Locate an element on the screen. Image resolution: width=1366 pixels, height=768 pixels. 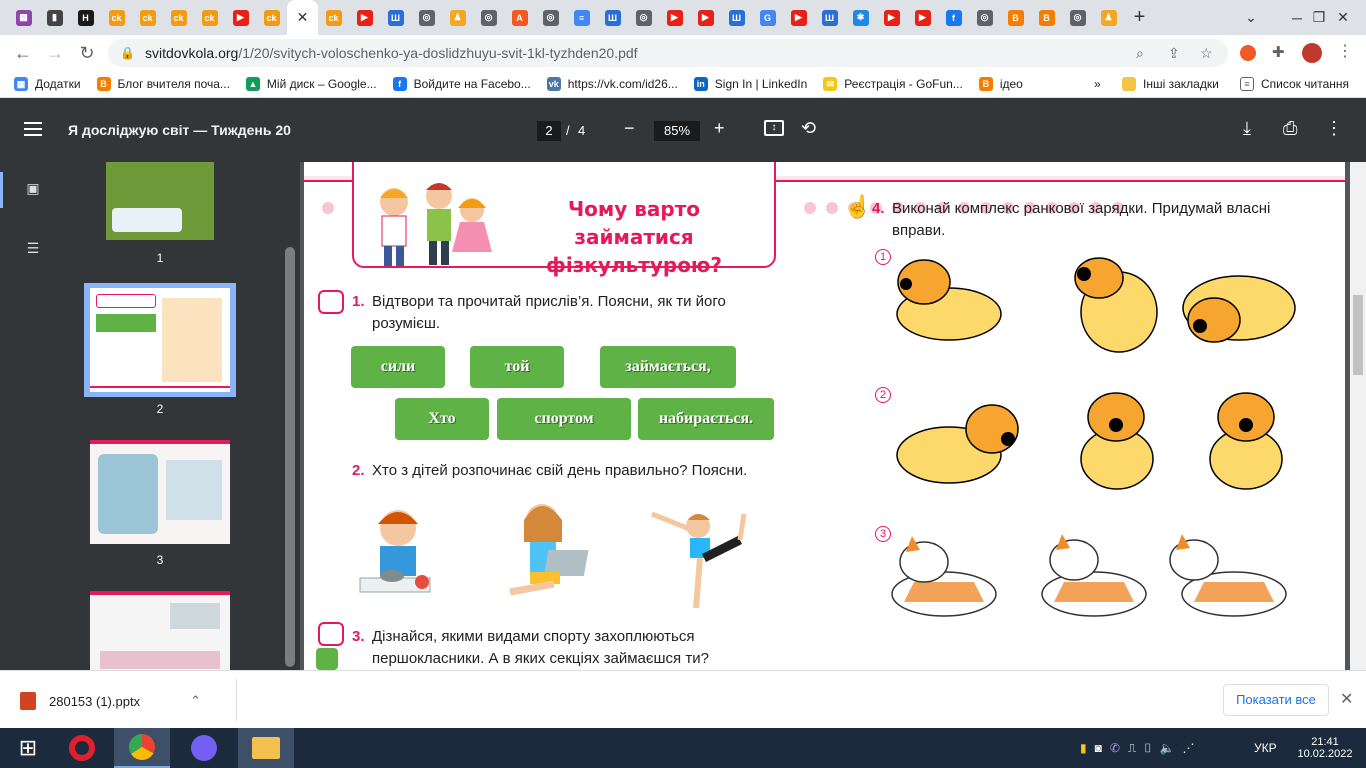
zoom-input: 85% is located at coordinates (677, 131).